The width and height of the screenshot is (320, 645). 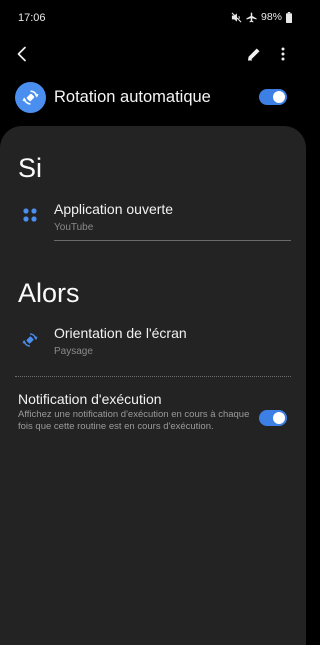 I want to click on status-time: 17:06, so click(x=32, y=18).